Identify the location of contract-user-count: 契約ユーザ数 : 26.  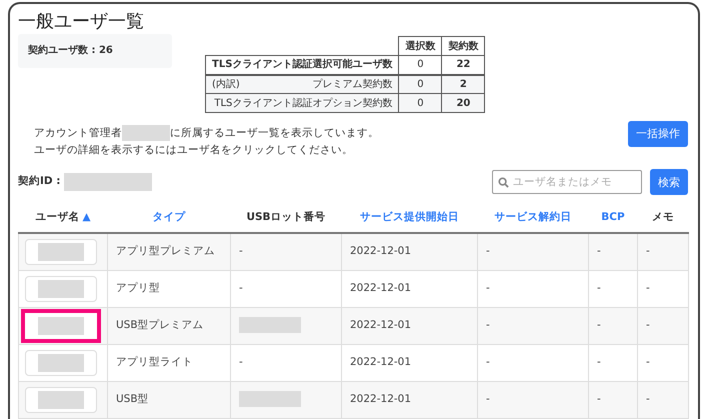
(95, 51).